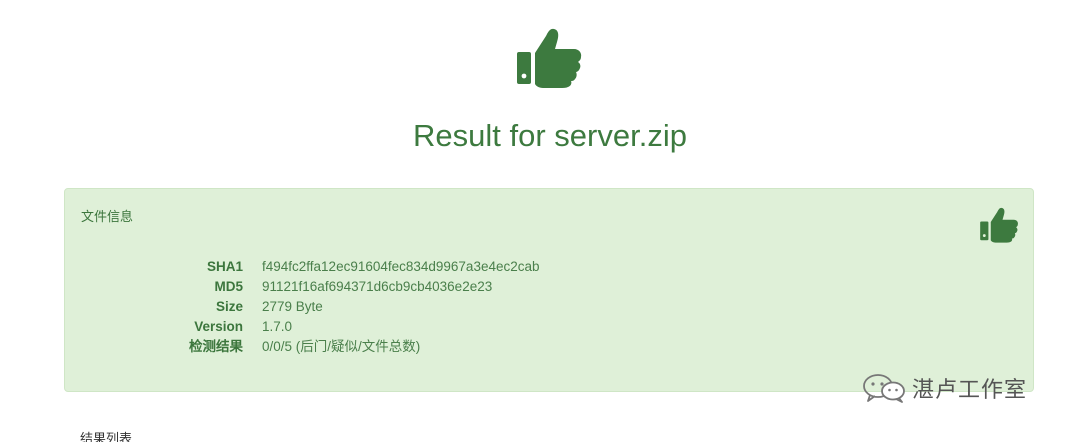 This screenshot has height=442, width=1080. I want to click on info-value: 1.7.0, so click(277, 326).